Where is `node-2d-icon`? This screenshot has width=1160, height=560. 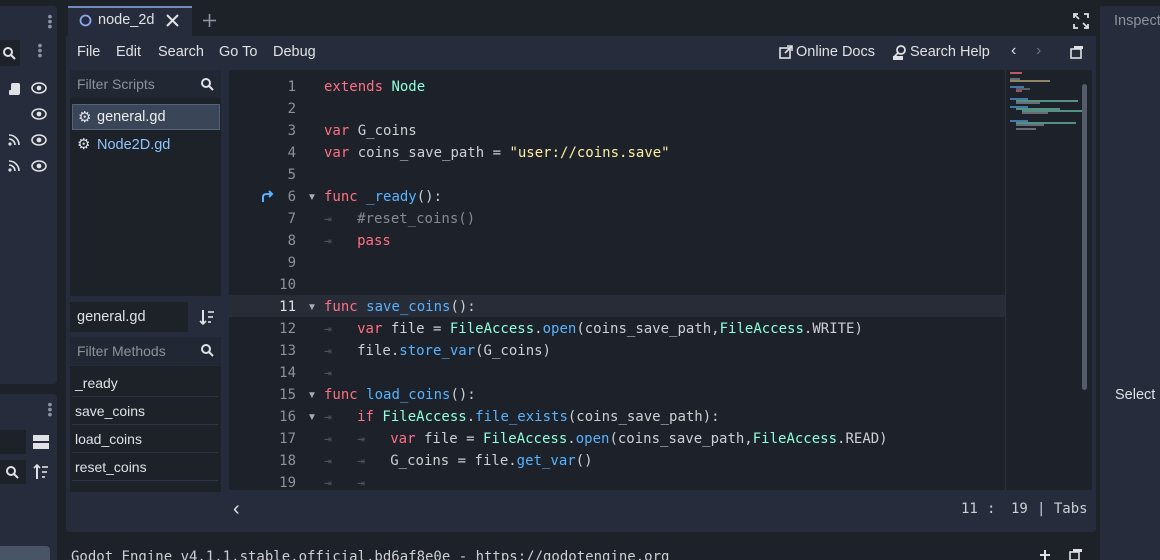 node-2d-icon is located at coordinates (85, 20).